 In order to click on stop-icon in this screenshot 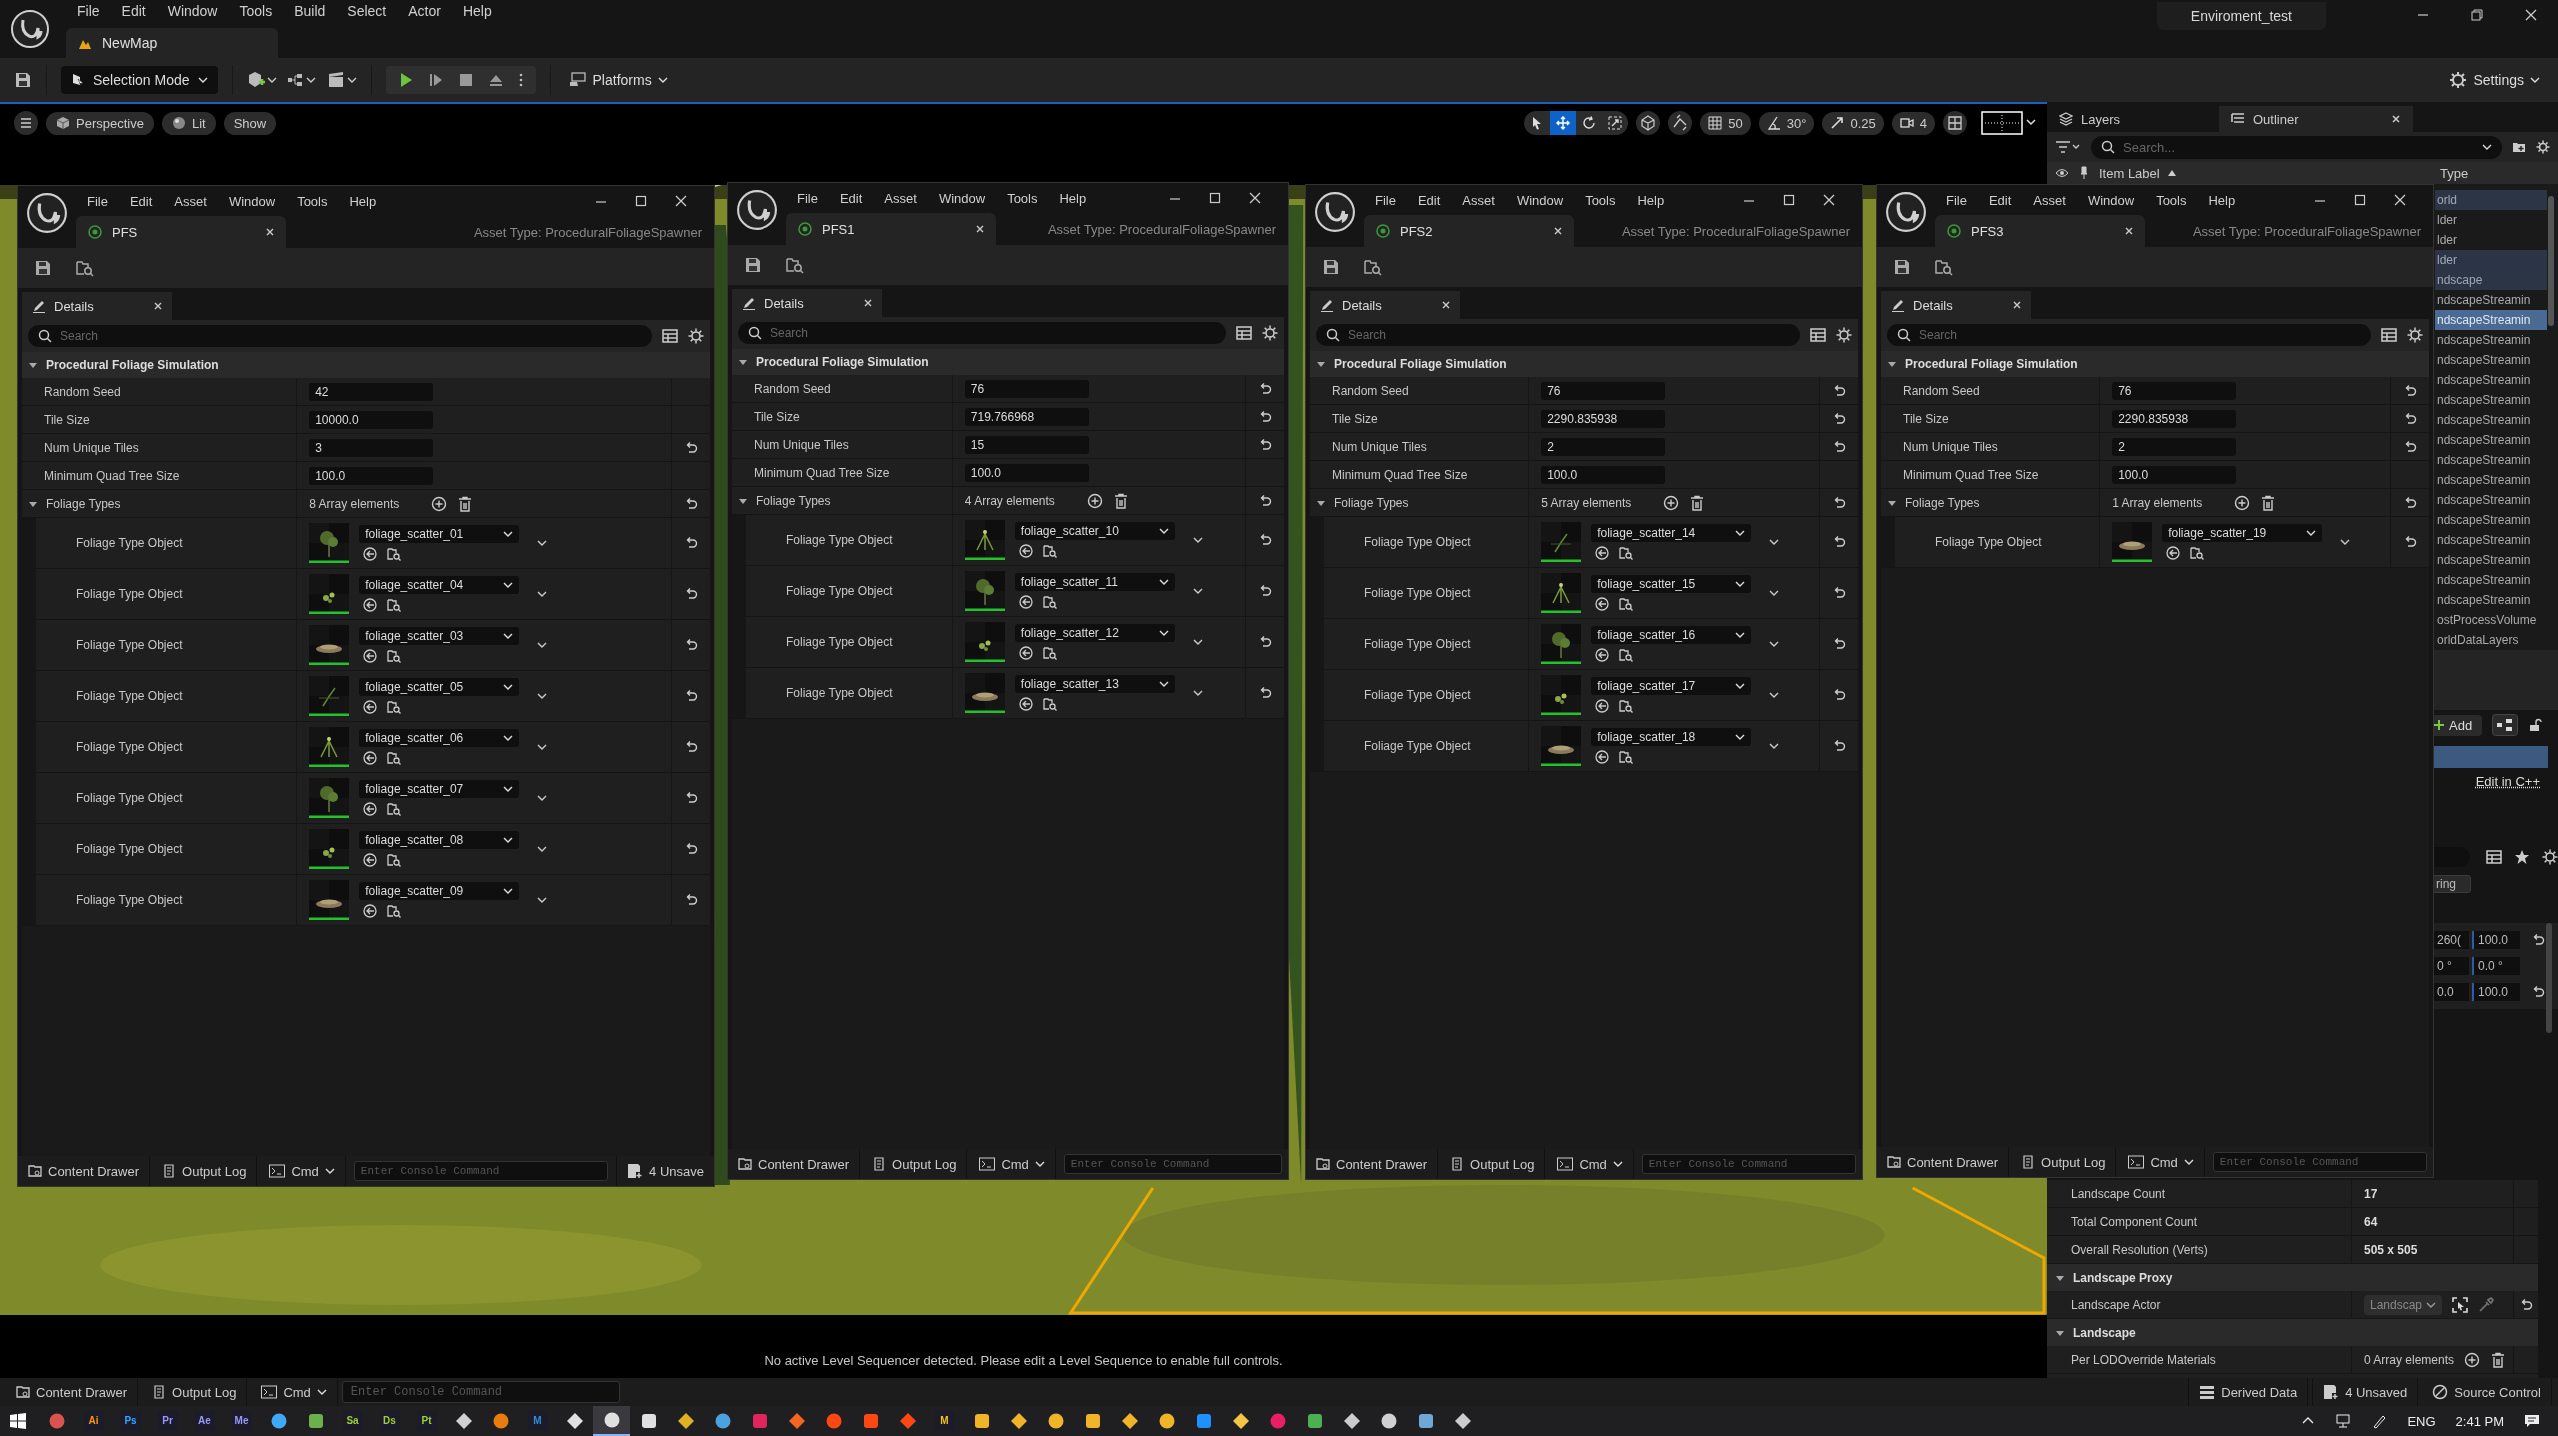, I will do `click(465, 80)`.